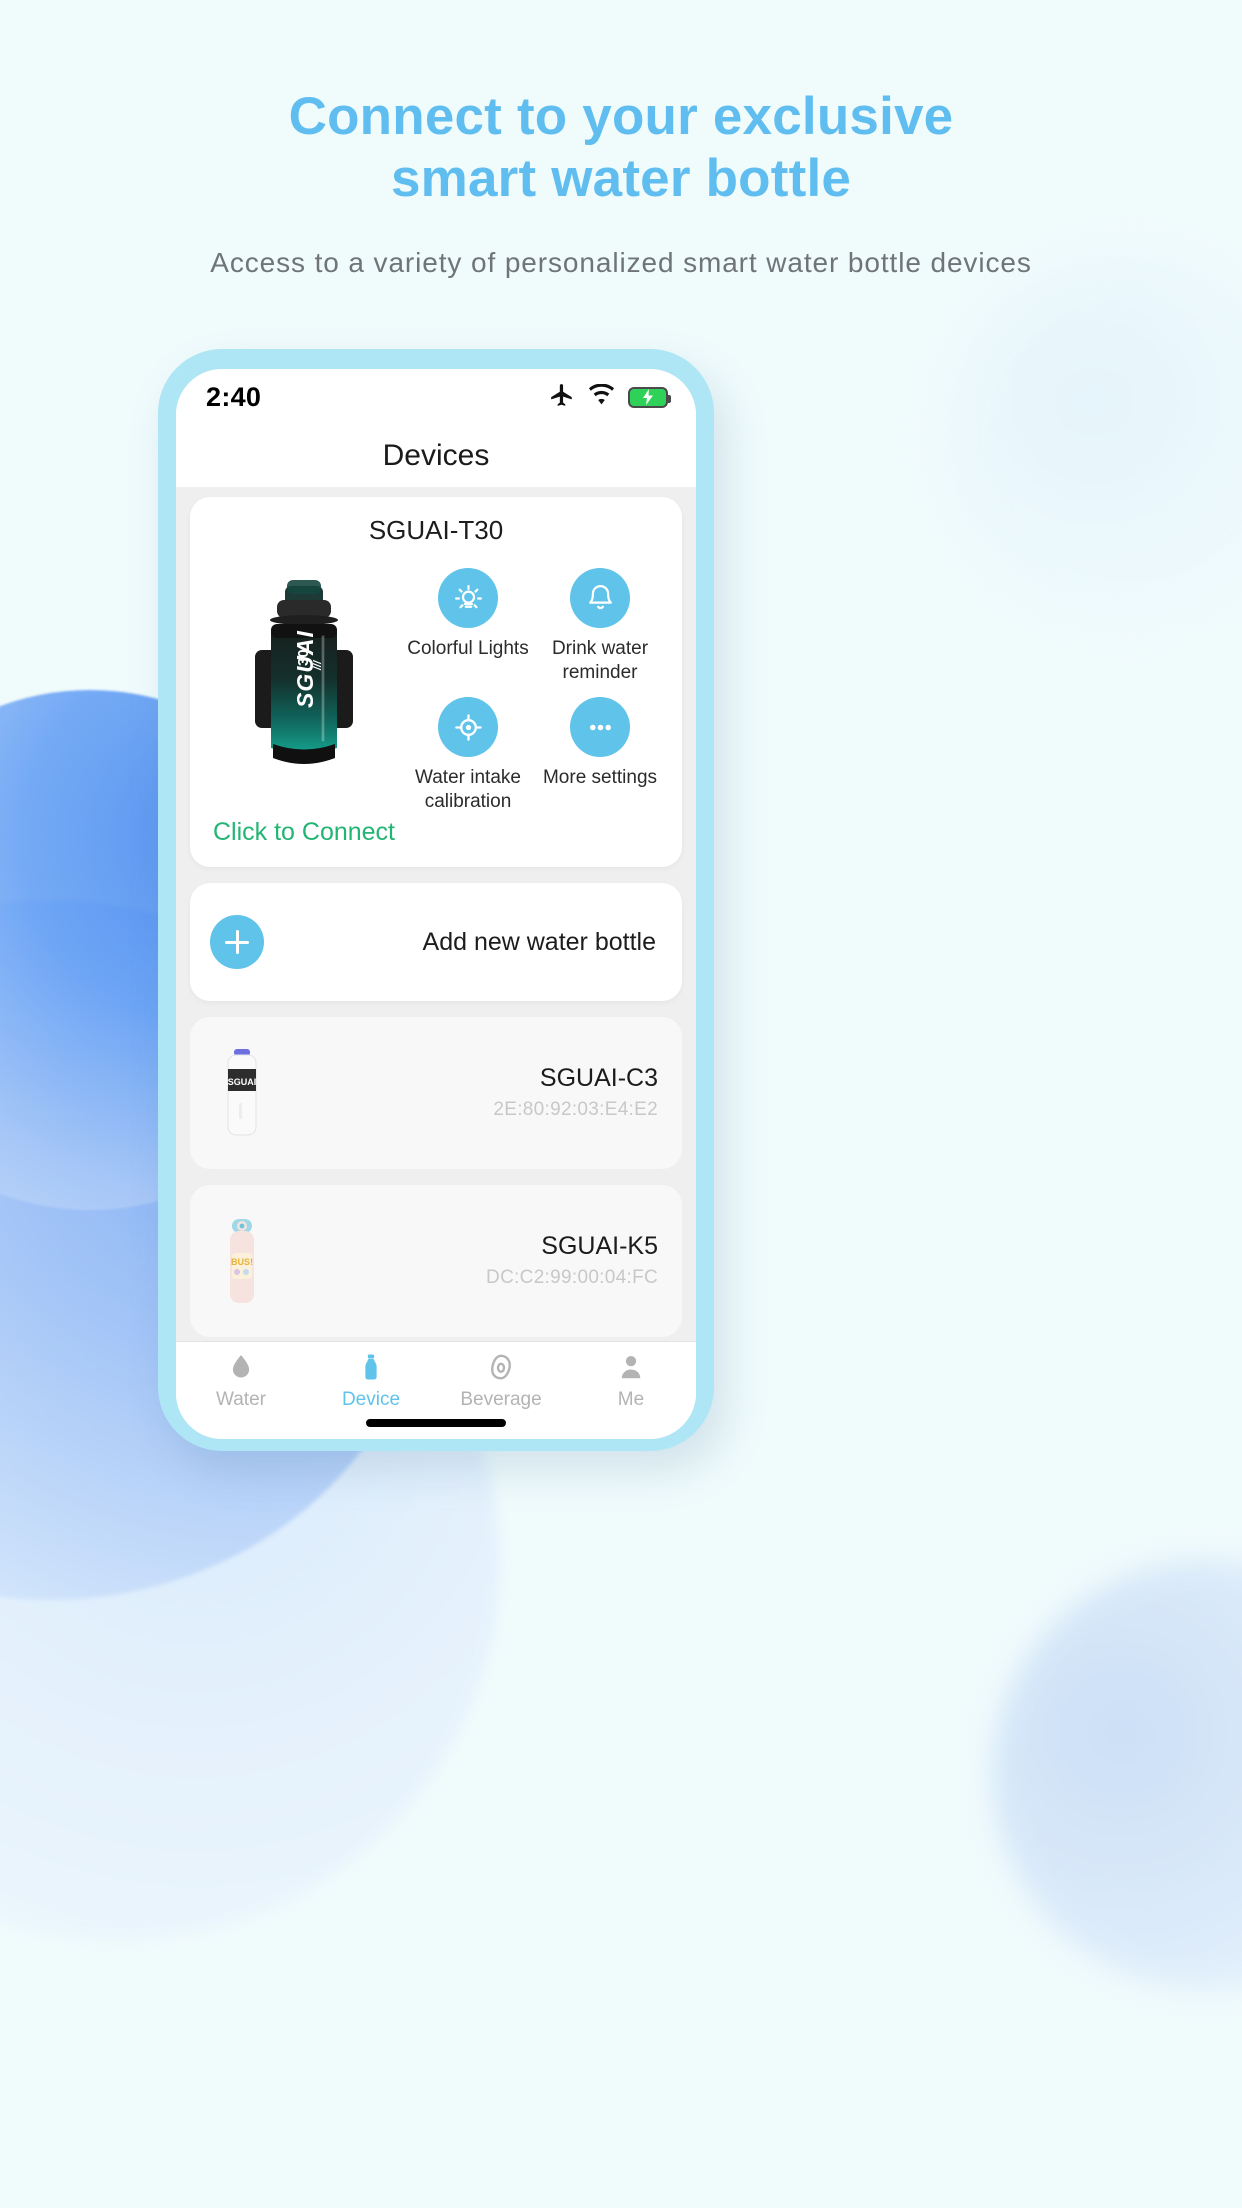 This screenshot has height=2208, width=1242. I want to click on device-name: SGUAI-C3, so click(598, 1078).